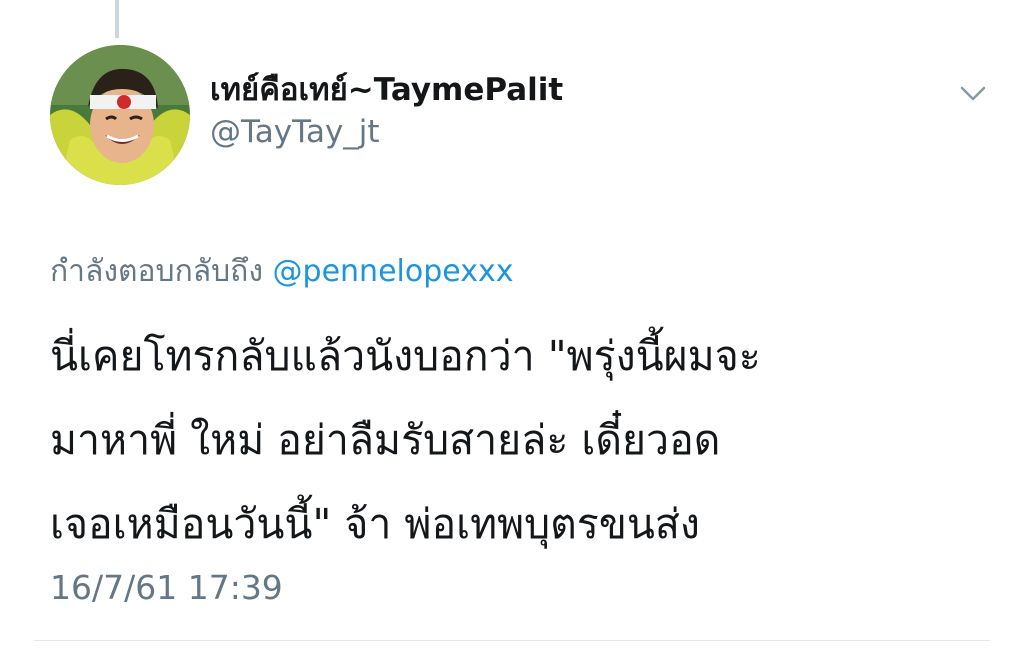  Describe the element at coordinates (405, 356) in the screenshot. I see `tweet-text-line: นี่เคยโทรกลับแล้วนังบอกว่า "พรุ่งนี้ผมจะ` at that location.